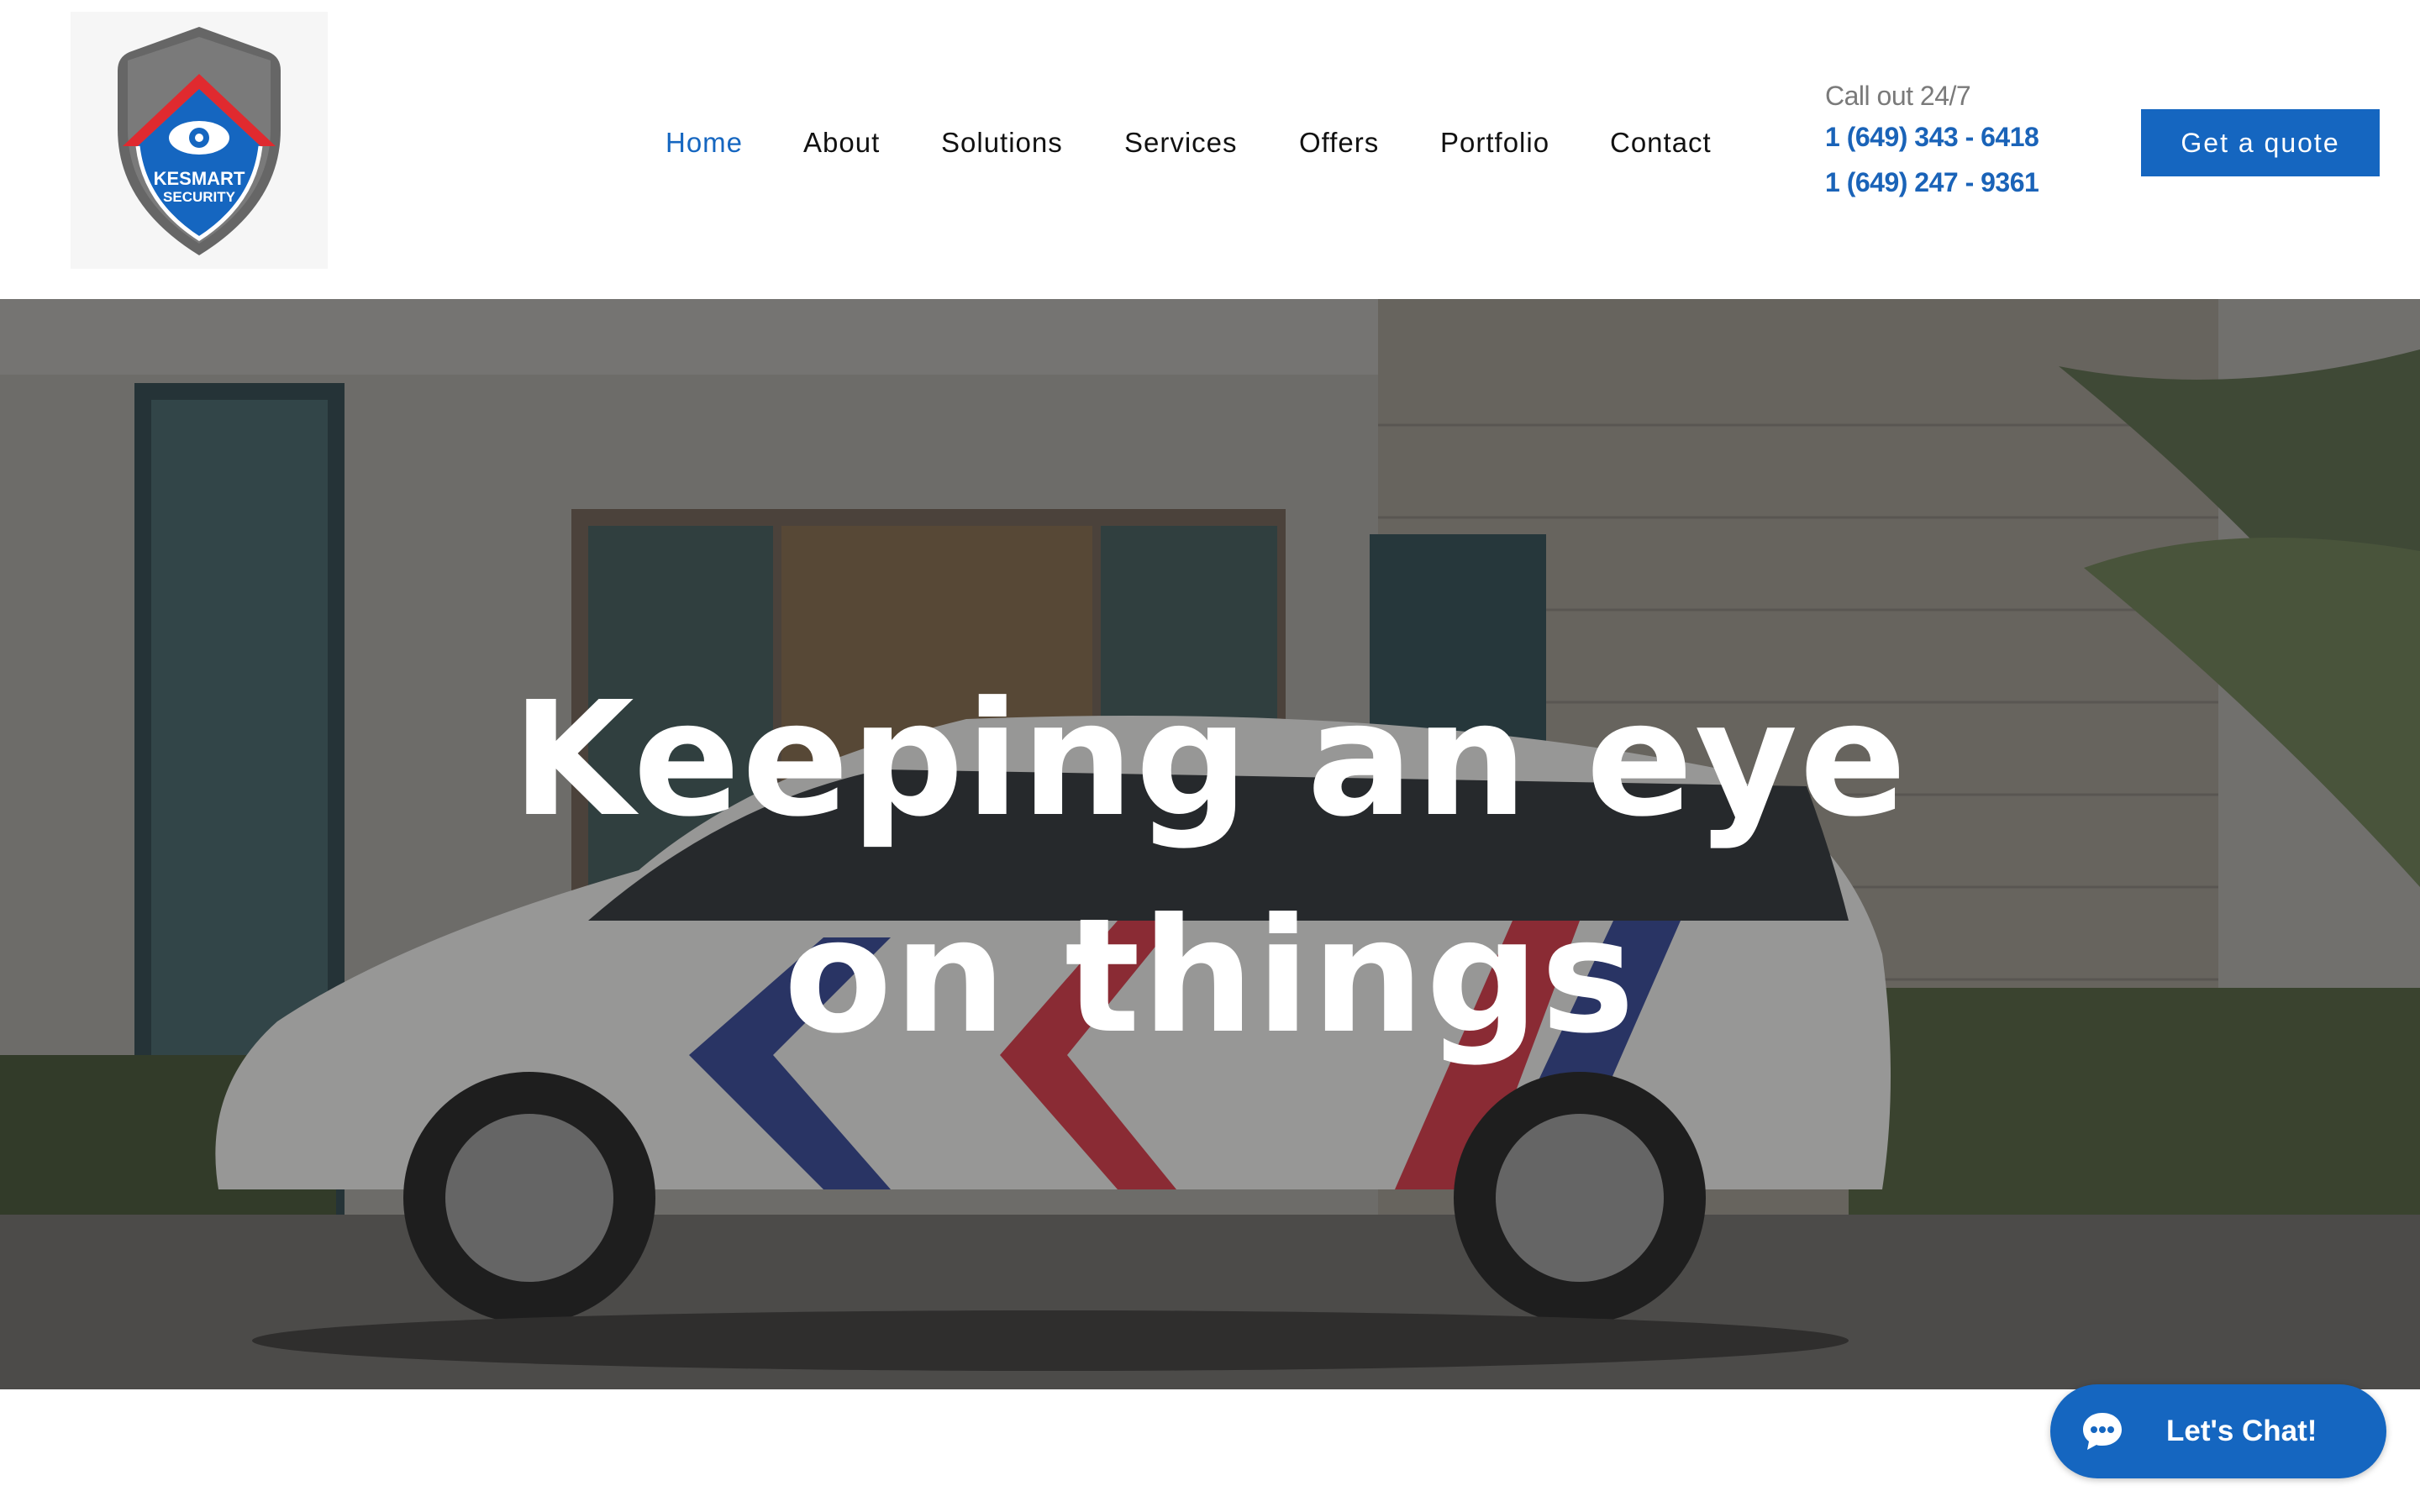  What do you see at coordinates (2241, 1431) in the screenshot?
I see `chat-label: Let's Chat!` at bounding box center [2241, 1431].